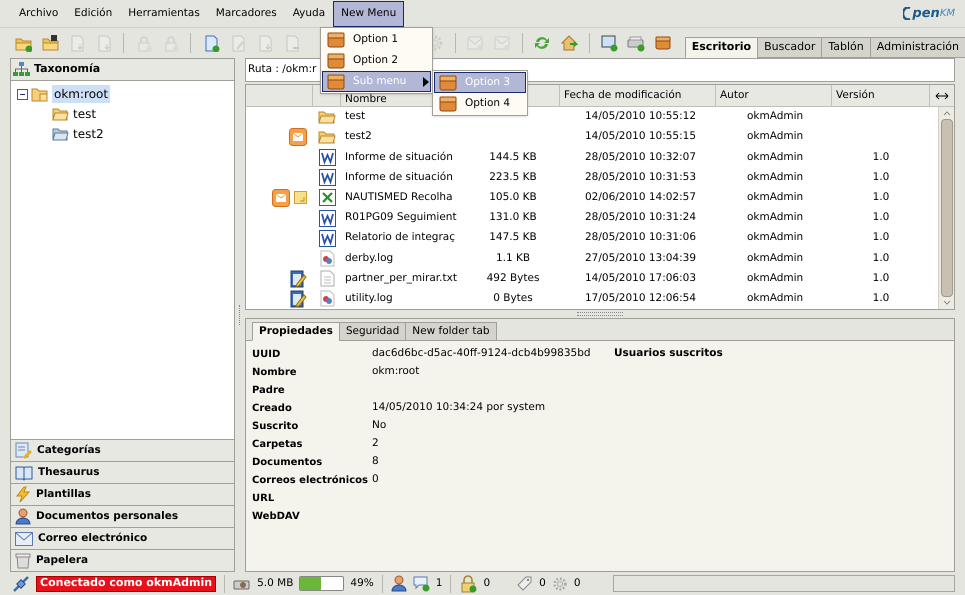  Describe the element at coordinates (93, 14) in the screenshot. I see `menu-bar-item: Edición` at that location.